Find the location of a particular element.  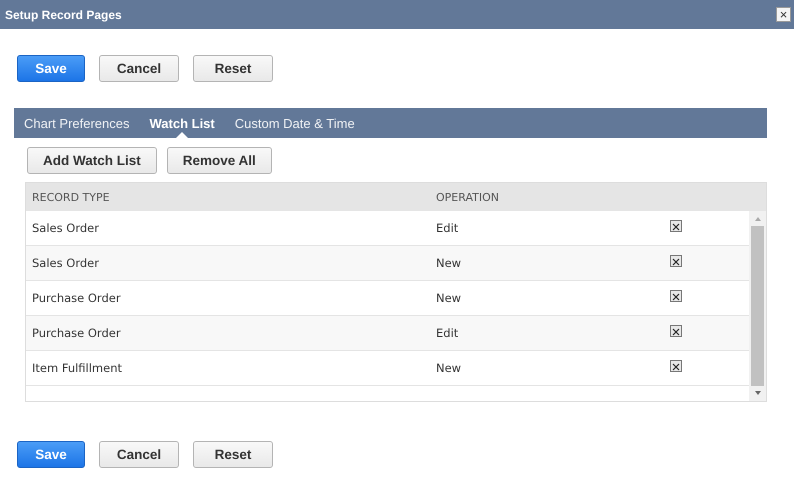

scroll-down-icon is located at coordinates (758, 393).